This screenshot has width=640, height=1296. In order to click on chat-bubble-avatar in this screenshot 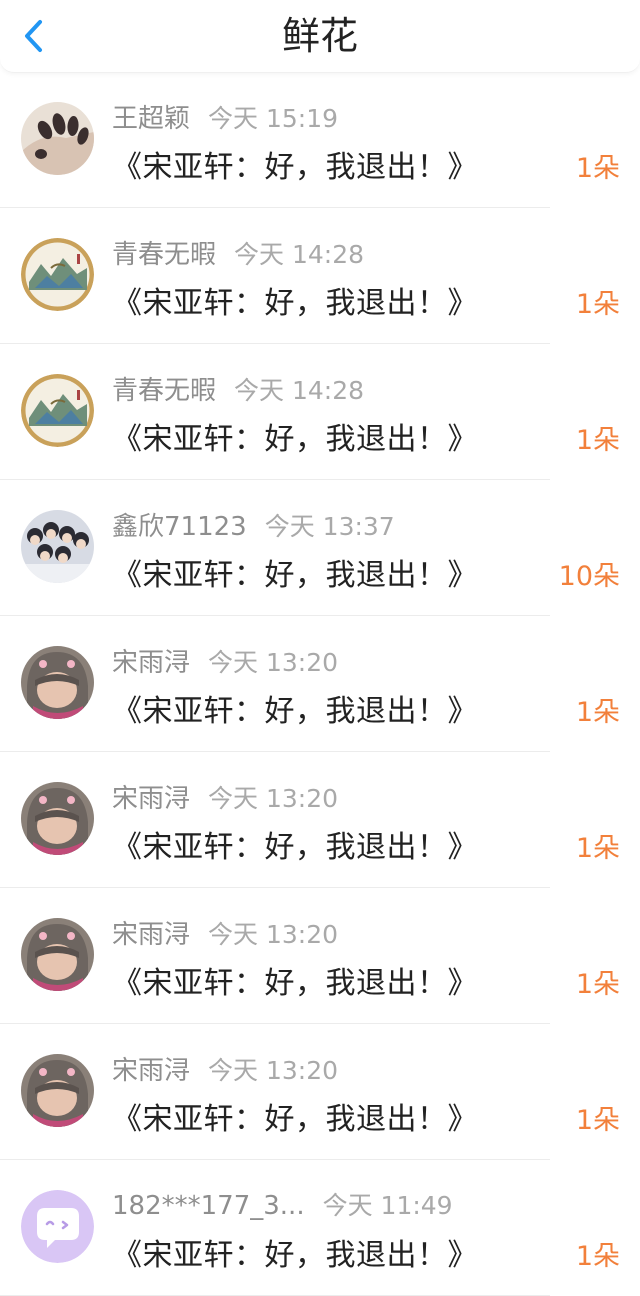, I will do `click(57, 1226)`.